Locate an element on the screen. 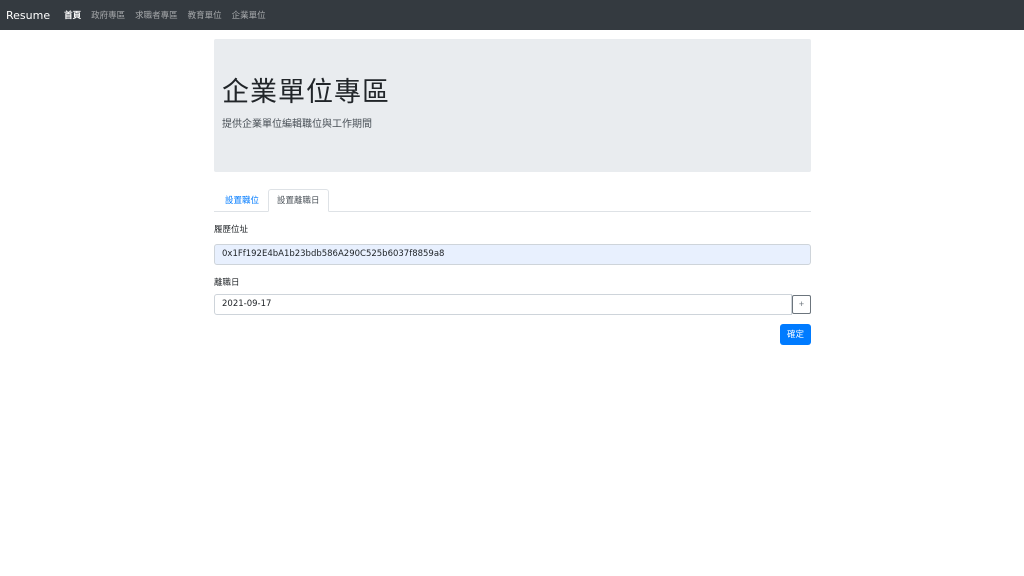 The height and width of the screenshot is (576, 1024). address-label: 履歷位址 is located at coordinates (231, 230).